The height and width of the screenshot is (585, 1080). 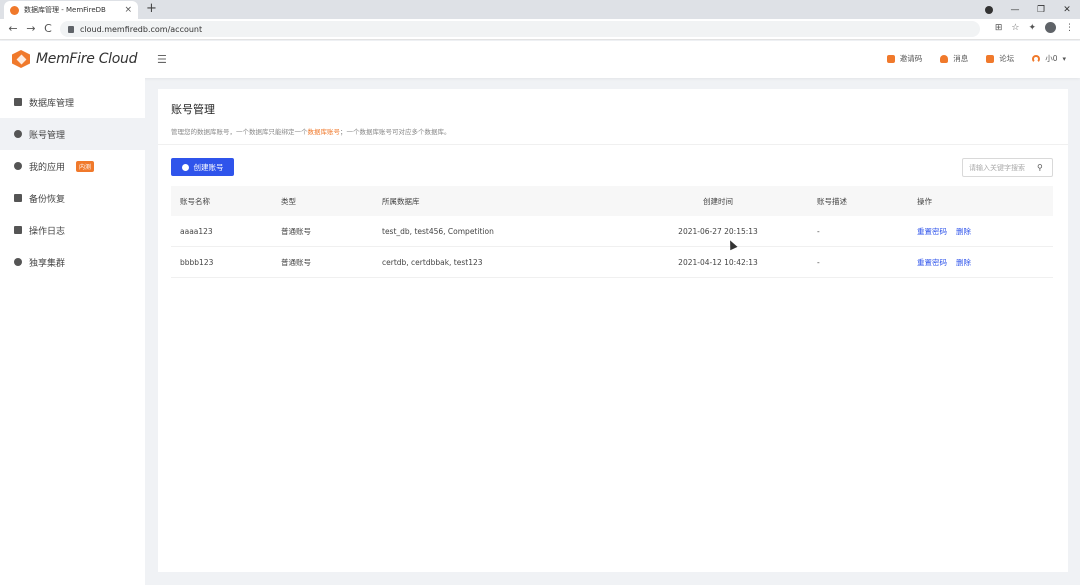 I want to click on invite-code-label: 邀请码, so click(x=911, y=58).